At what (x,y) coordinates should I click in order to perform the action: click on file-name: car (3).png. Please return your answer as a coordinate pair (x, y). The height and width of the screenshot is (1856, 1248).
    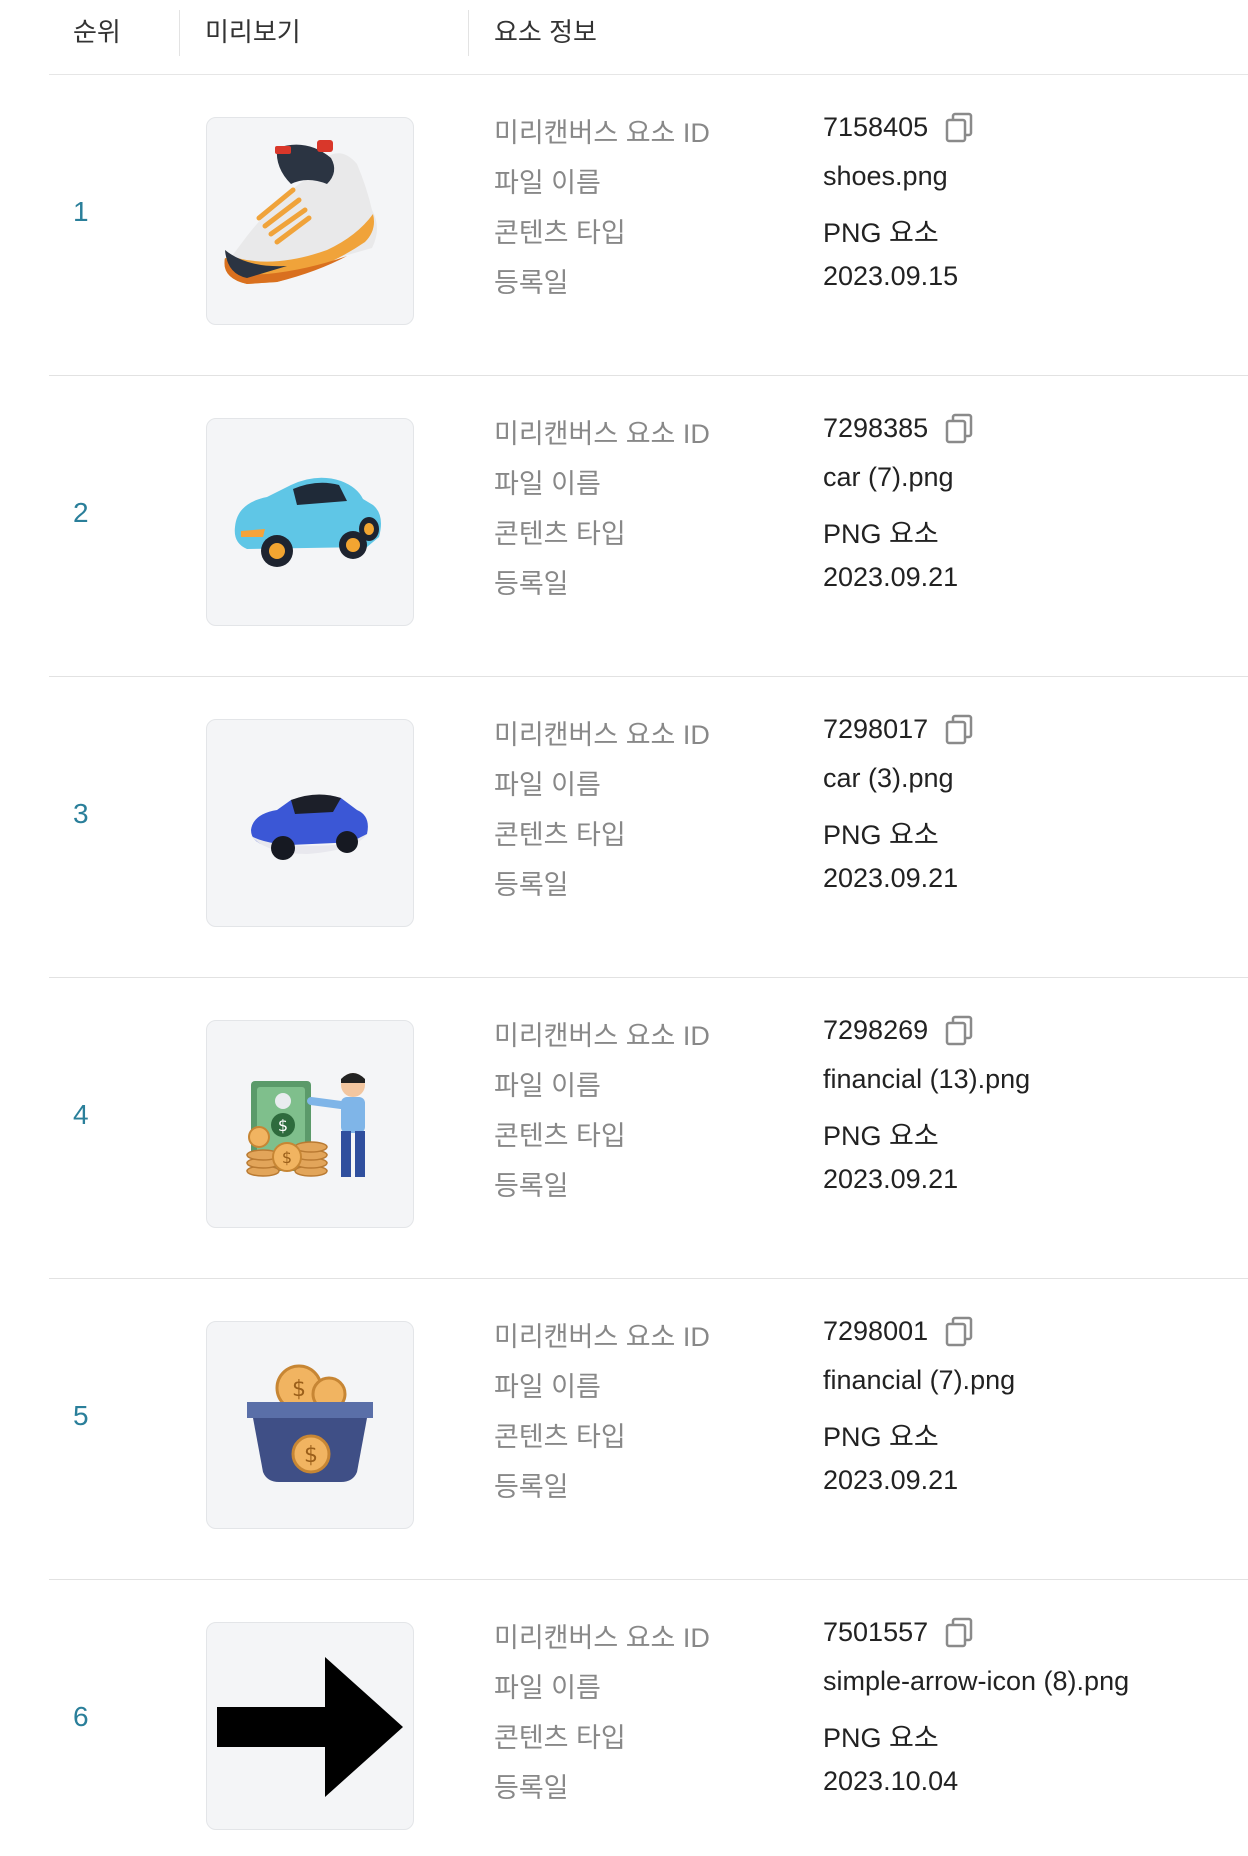
    Looking at the image, I should click on (888, 778).